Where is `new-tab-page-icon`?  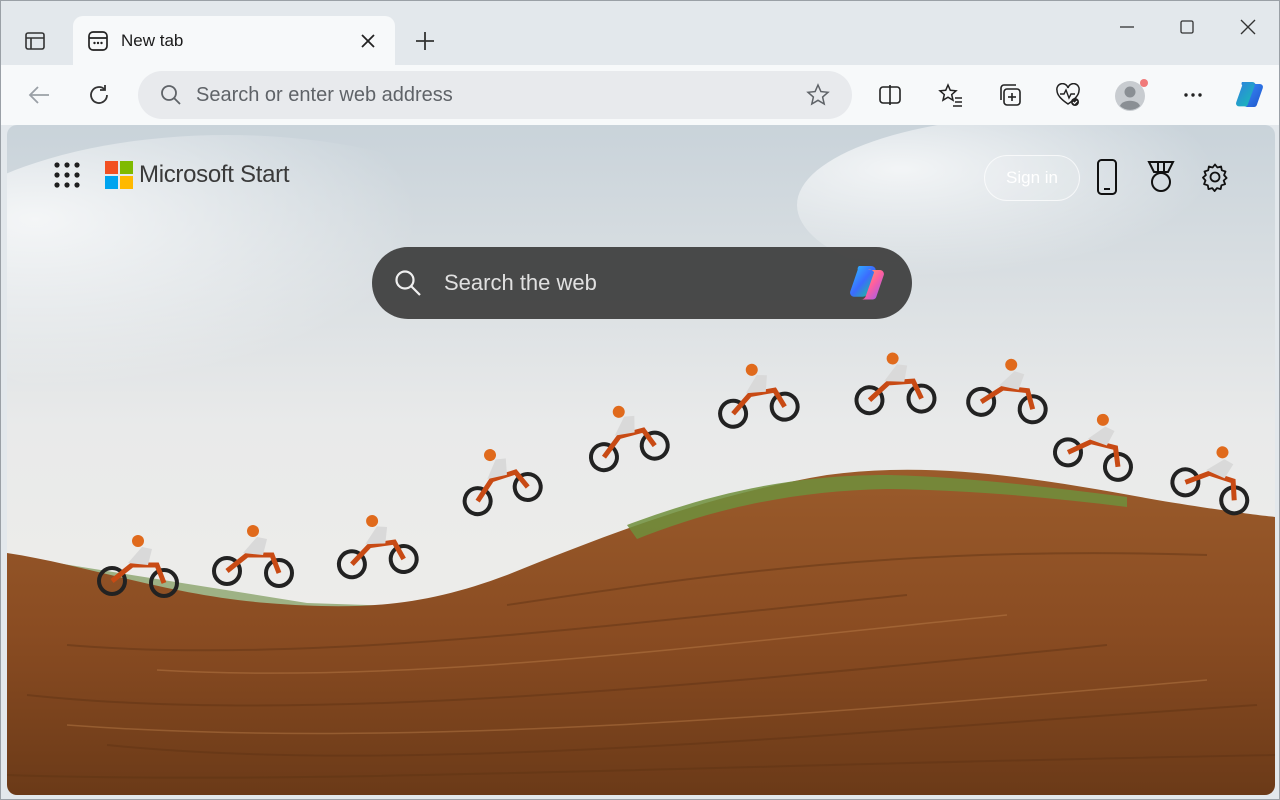
new-tab-page-icon is located at coordinates (98, 41).